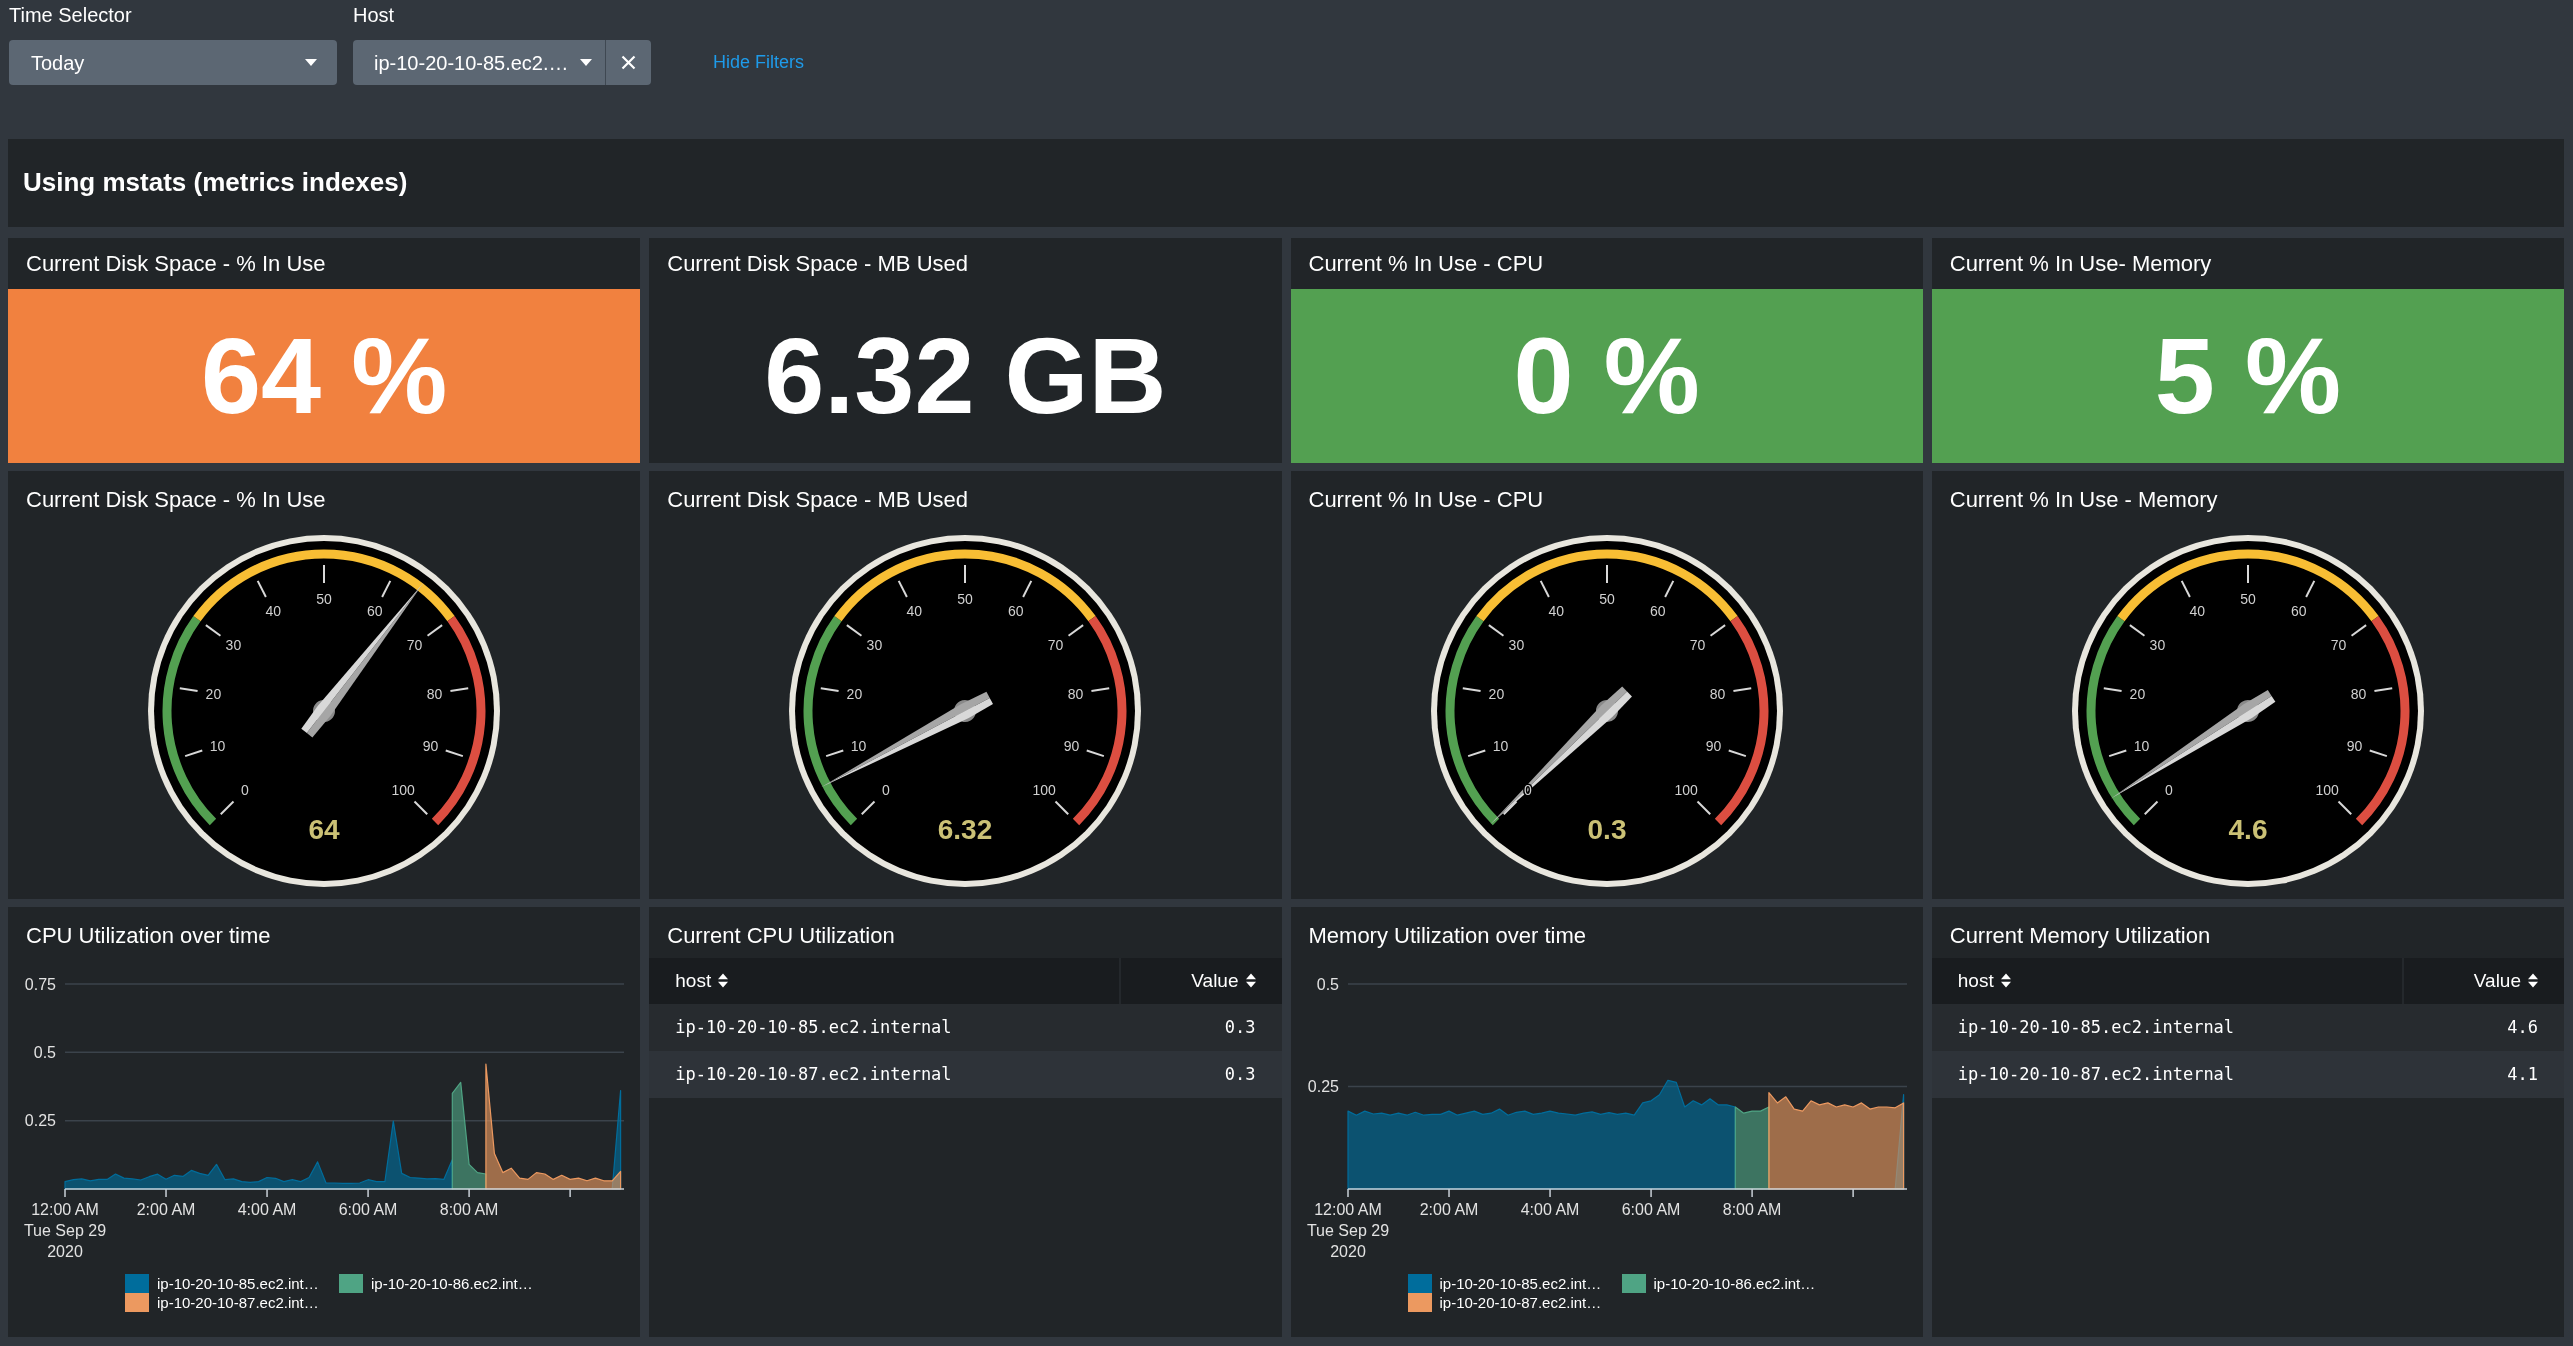 This screenshot has height=1346, width=2573. I want to click on panel-title: Current CPU Utilization, so click(781, 935).